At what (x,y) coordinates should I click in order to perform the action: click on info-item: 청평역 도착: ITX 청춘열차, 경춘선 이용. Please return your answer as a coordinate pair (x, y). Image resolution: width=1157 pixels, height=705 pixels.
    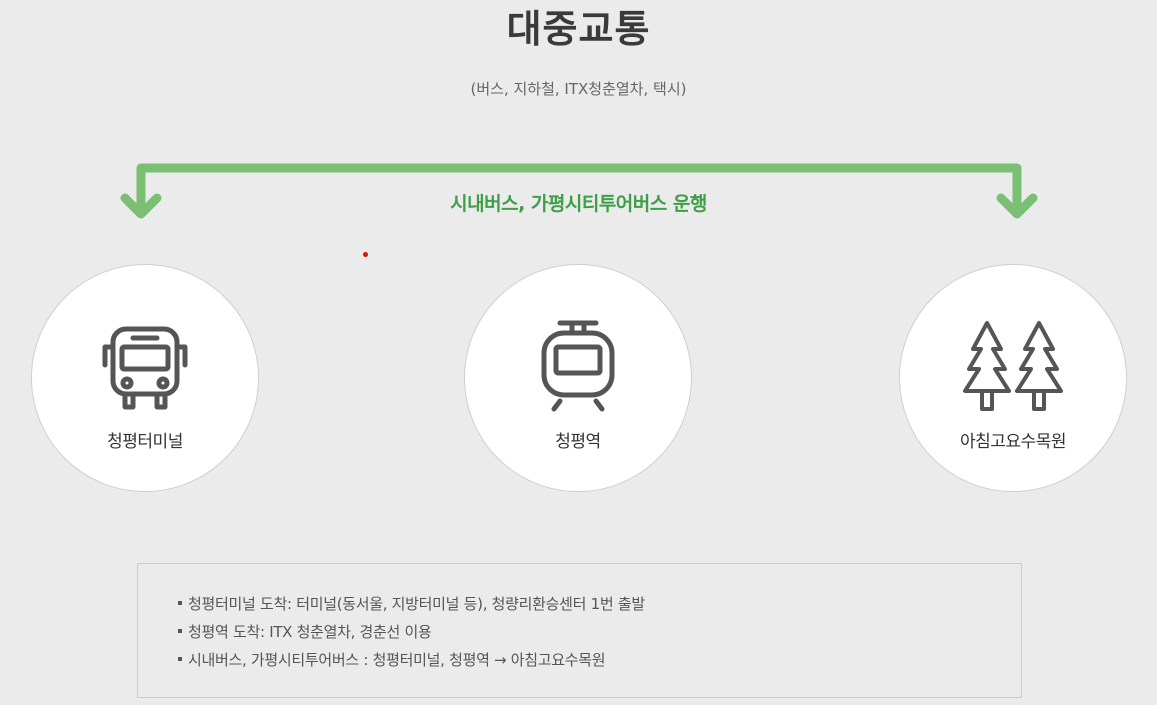
    Looking at the image, I should click on (411, 632).